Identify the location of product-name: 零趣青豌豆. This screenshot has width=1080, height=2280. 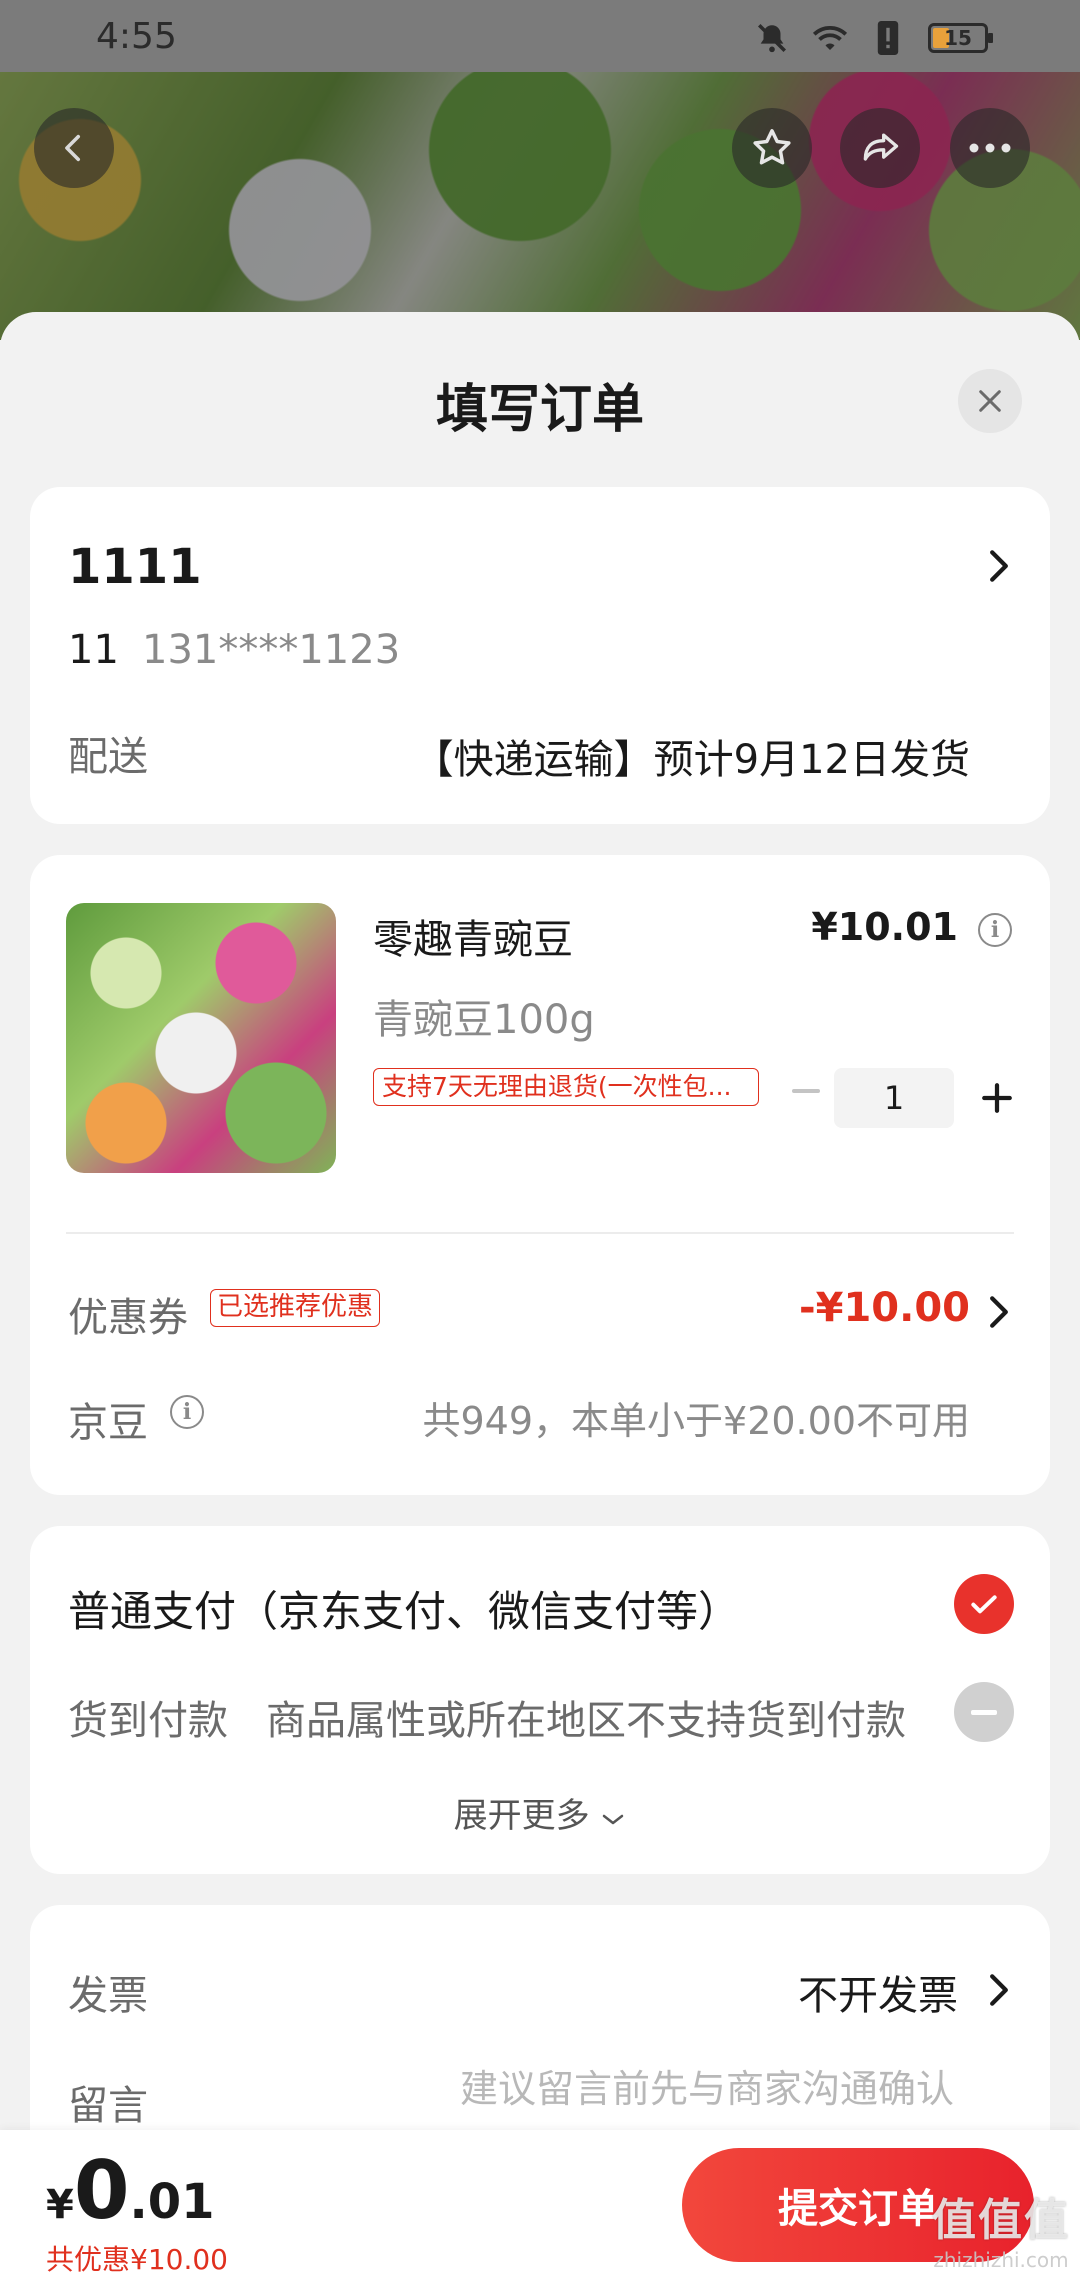
(473, 940).